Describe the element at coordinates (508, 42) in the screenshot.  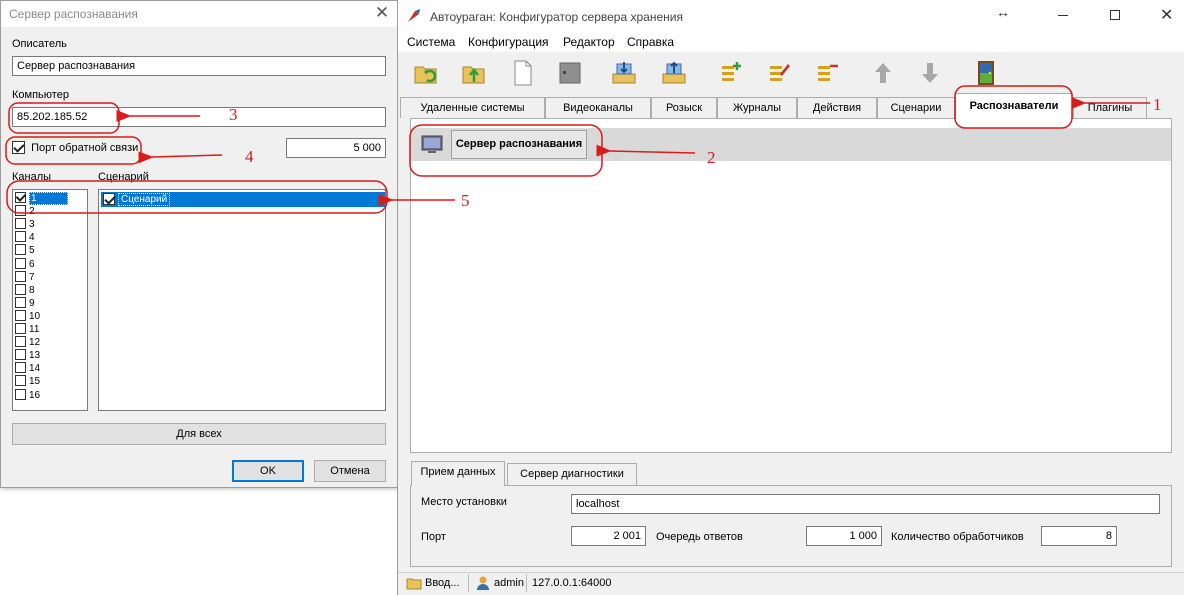
I see `menu-configuration: Конфигурация` at that location.